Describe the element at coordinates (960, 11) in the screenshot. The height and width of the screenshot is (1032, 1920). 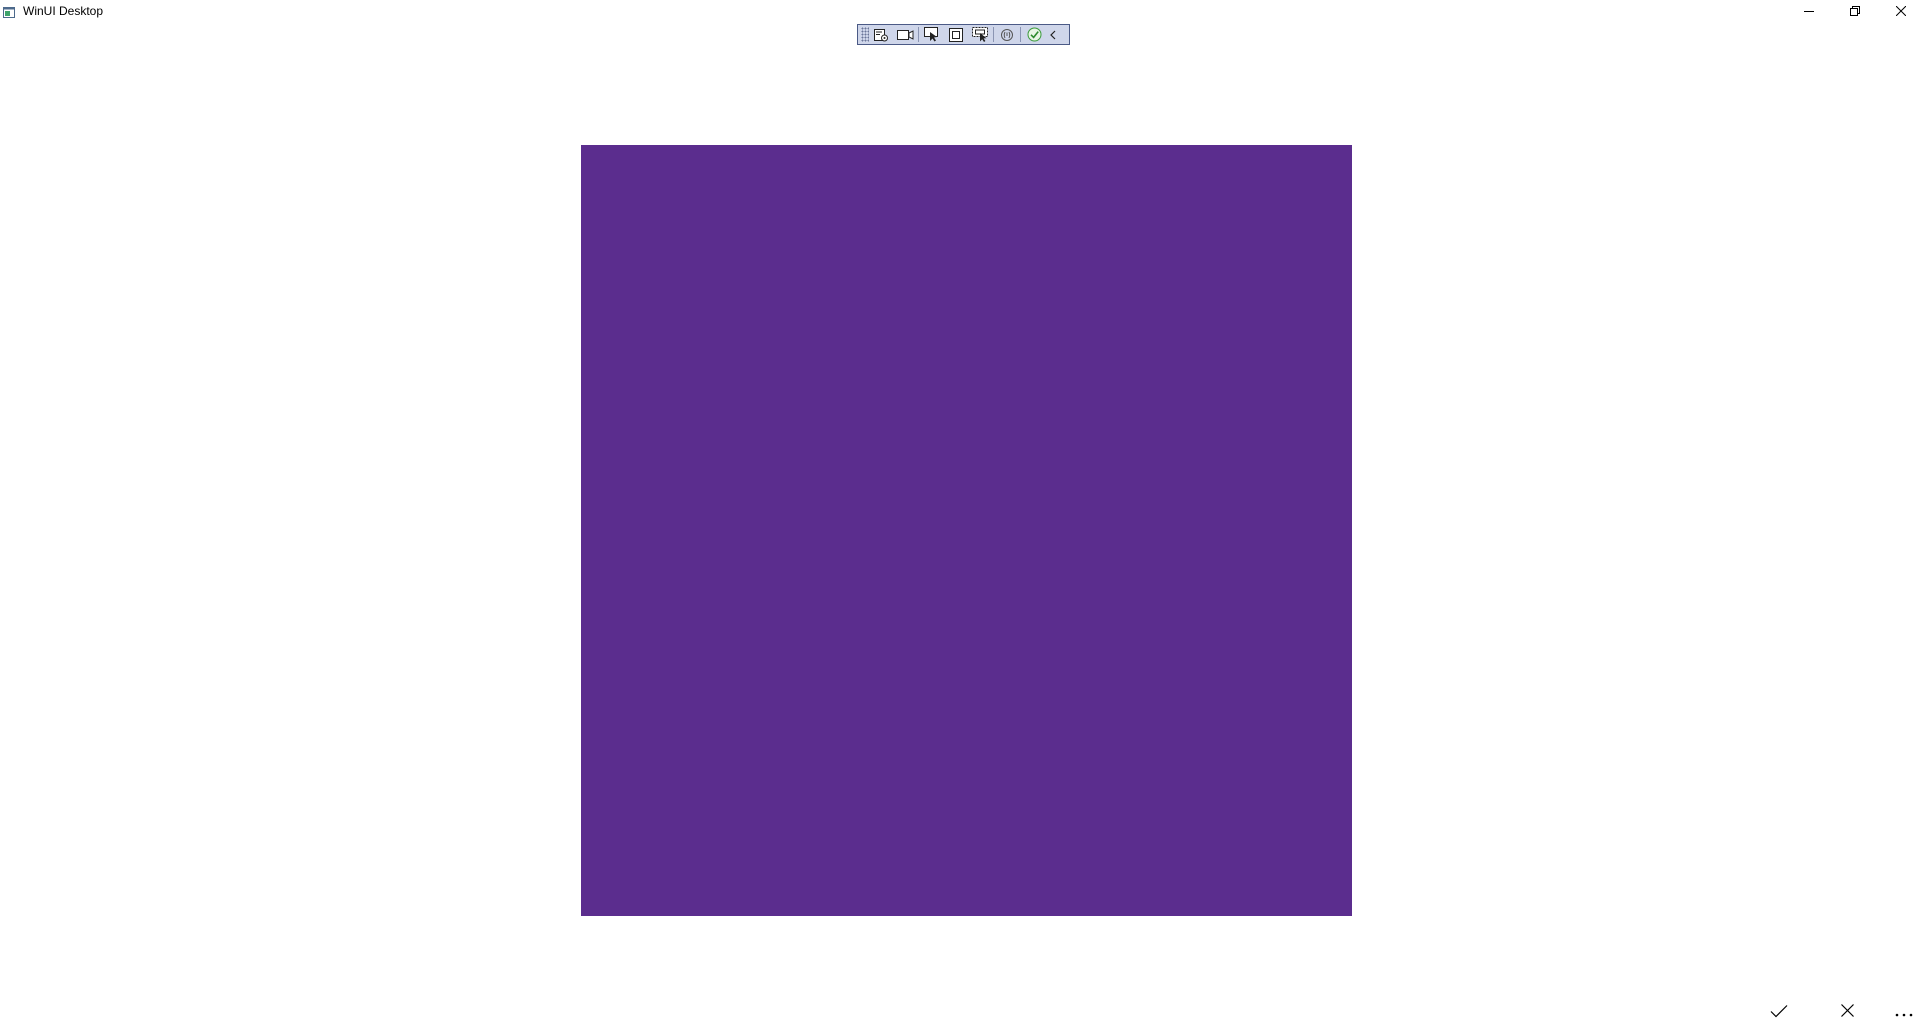
I see `title-bar: WinUI Desktop` at that location.